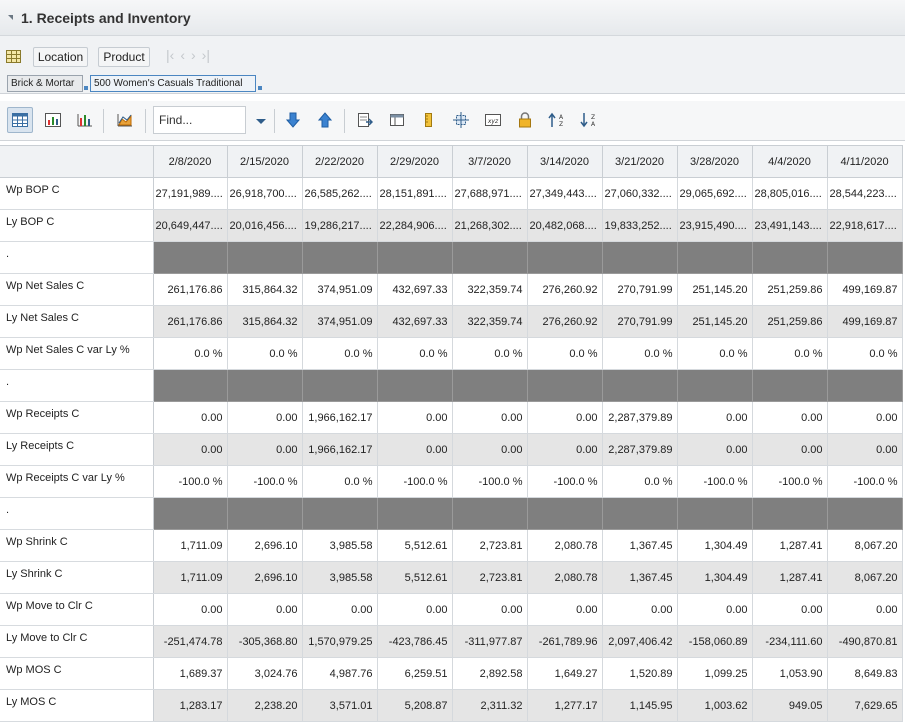 This screenshot has width=905, height=722. Describe the element at coordinates (77, 577) in the screenshot. I see `row-label: Ly Shrink C` at that location.